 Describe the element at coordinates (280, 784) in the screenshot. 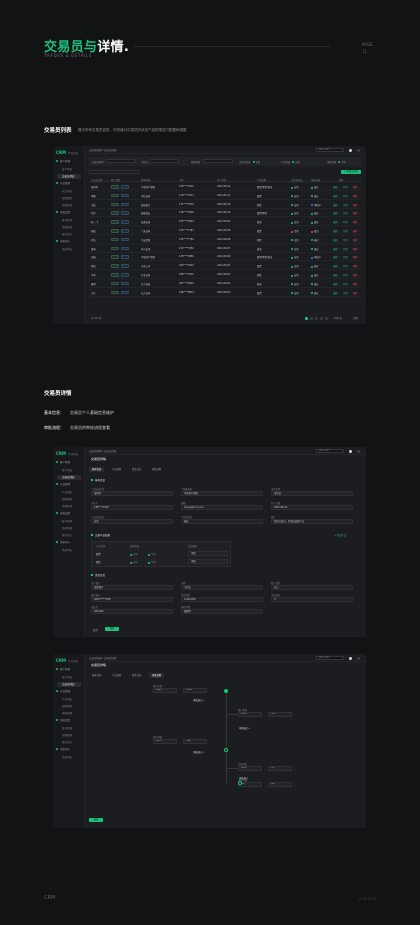

I see `flow-node-right: 通过` at that location.